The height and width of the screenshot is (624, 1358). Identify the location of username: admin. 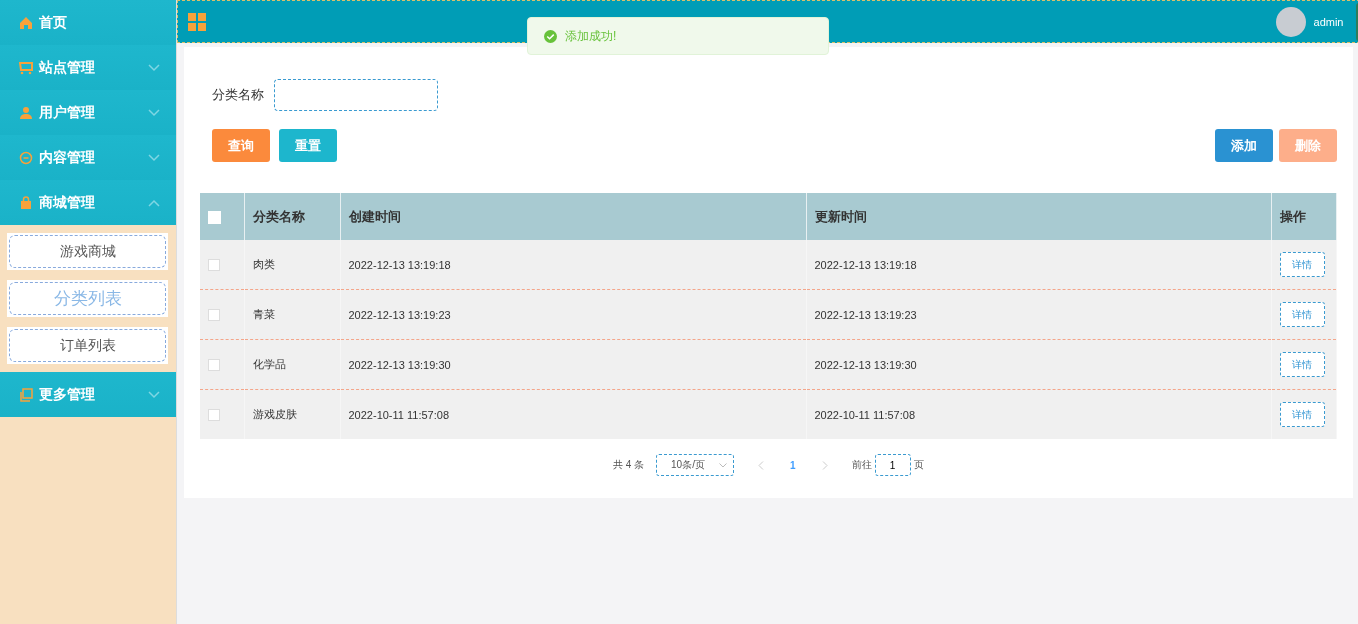
(1328, 21).